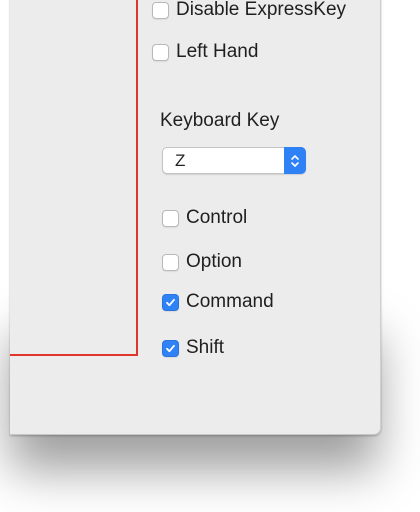 This screenshot has height=512, width=420. What do you see at coordinates (217, 51) in the screenshot?
I see `left-hand-label: Left Hand` at bounding box center [217, 51].